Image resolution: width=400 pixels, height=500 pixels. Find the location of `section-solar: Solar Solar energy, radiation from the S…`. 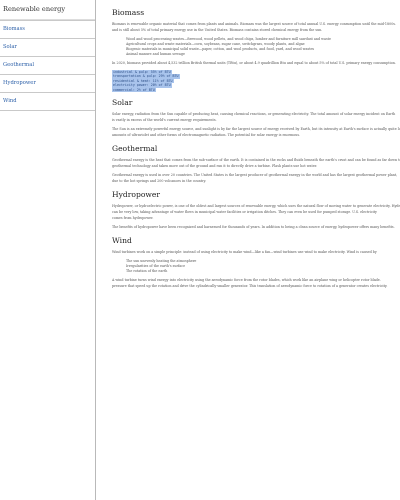

section-solar: Solar Solar energy, radiation from the S… is located at coordinates (256, 118).